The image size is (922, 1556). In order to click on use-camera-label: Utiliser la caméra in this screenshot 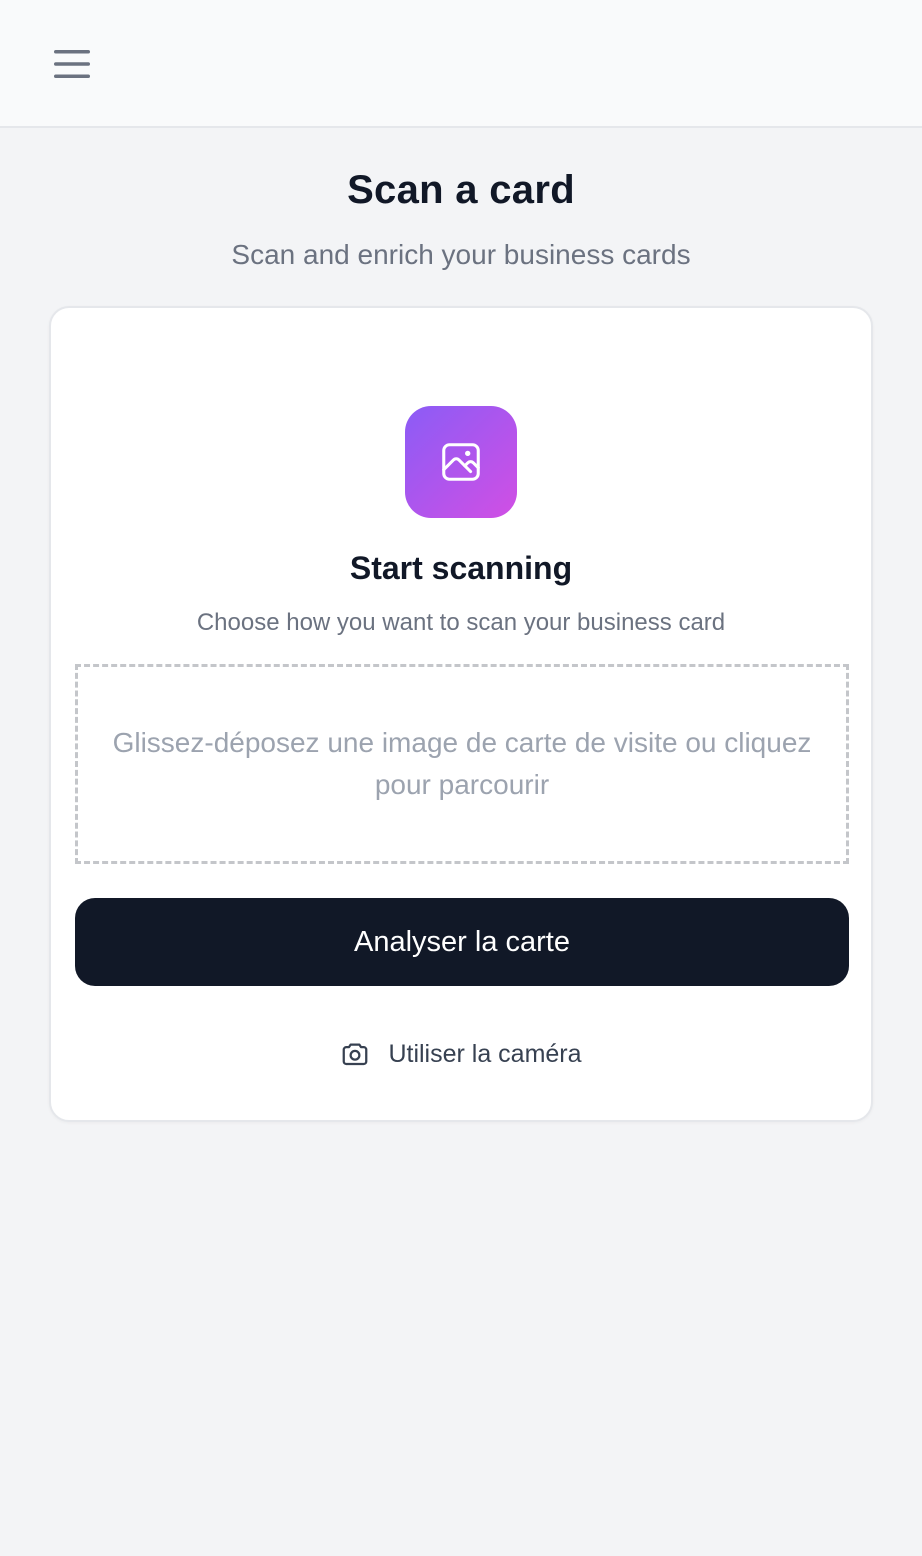, I will do `click(485, 1053)`.